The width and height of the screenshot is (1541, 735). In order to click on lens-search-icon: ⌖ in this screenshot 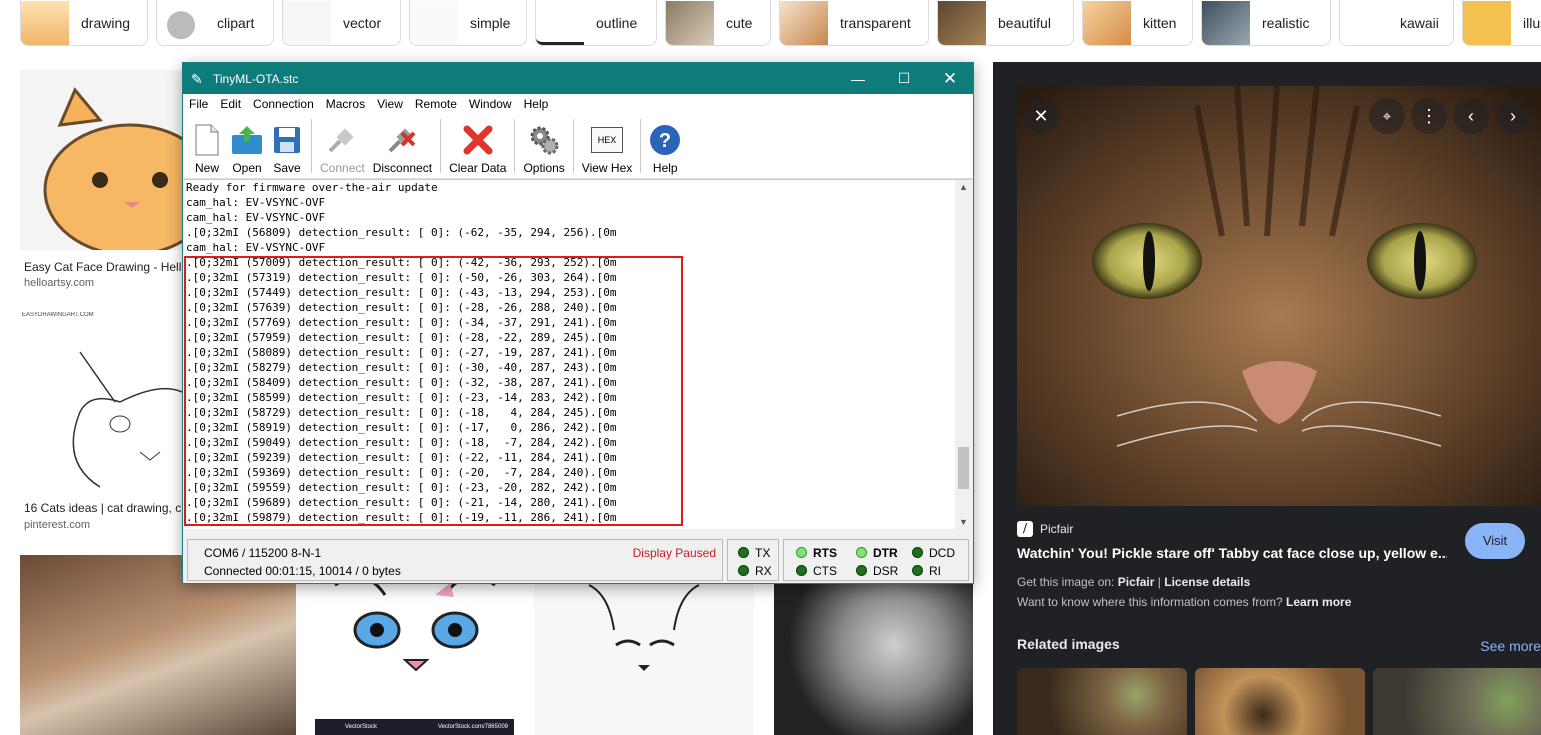, I will do `click(1387, 116)`.